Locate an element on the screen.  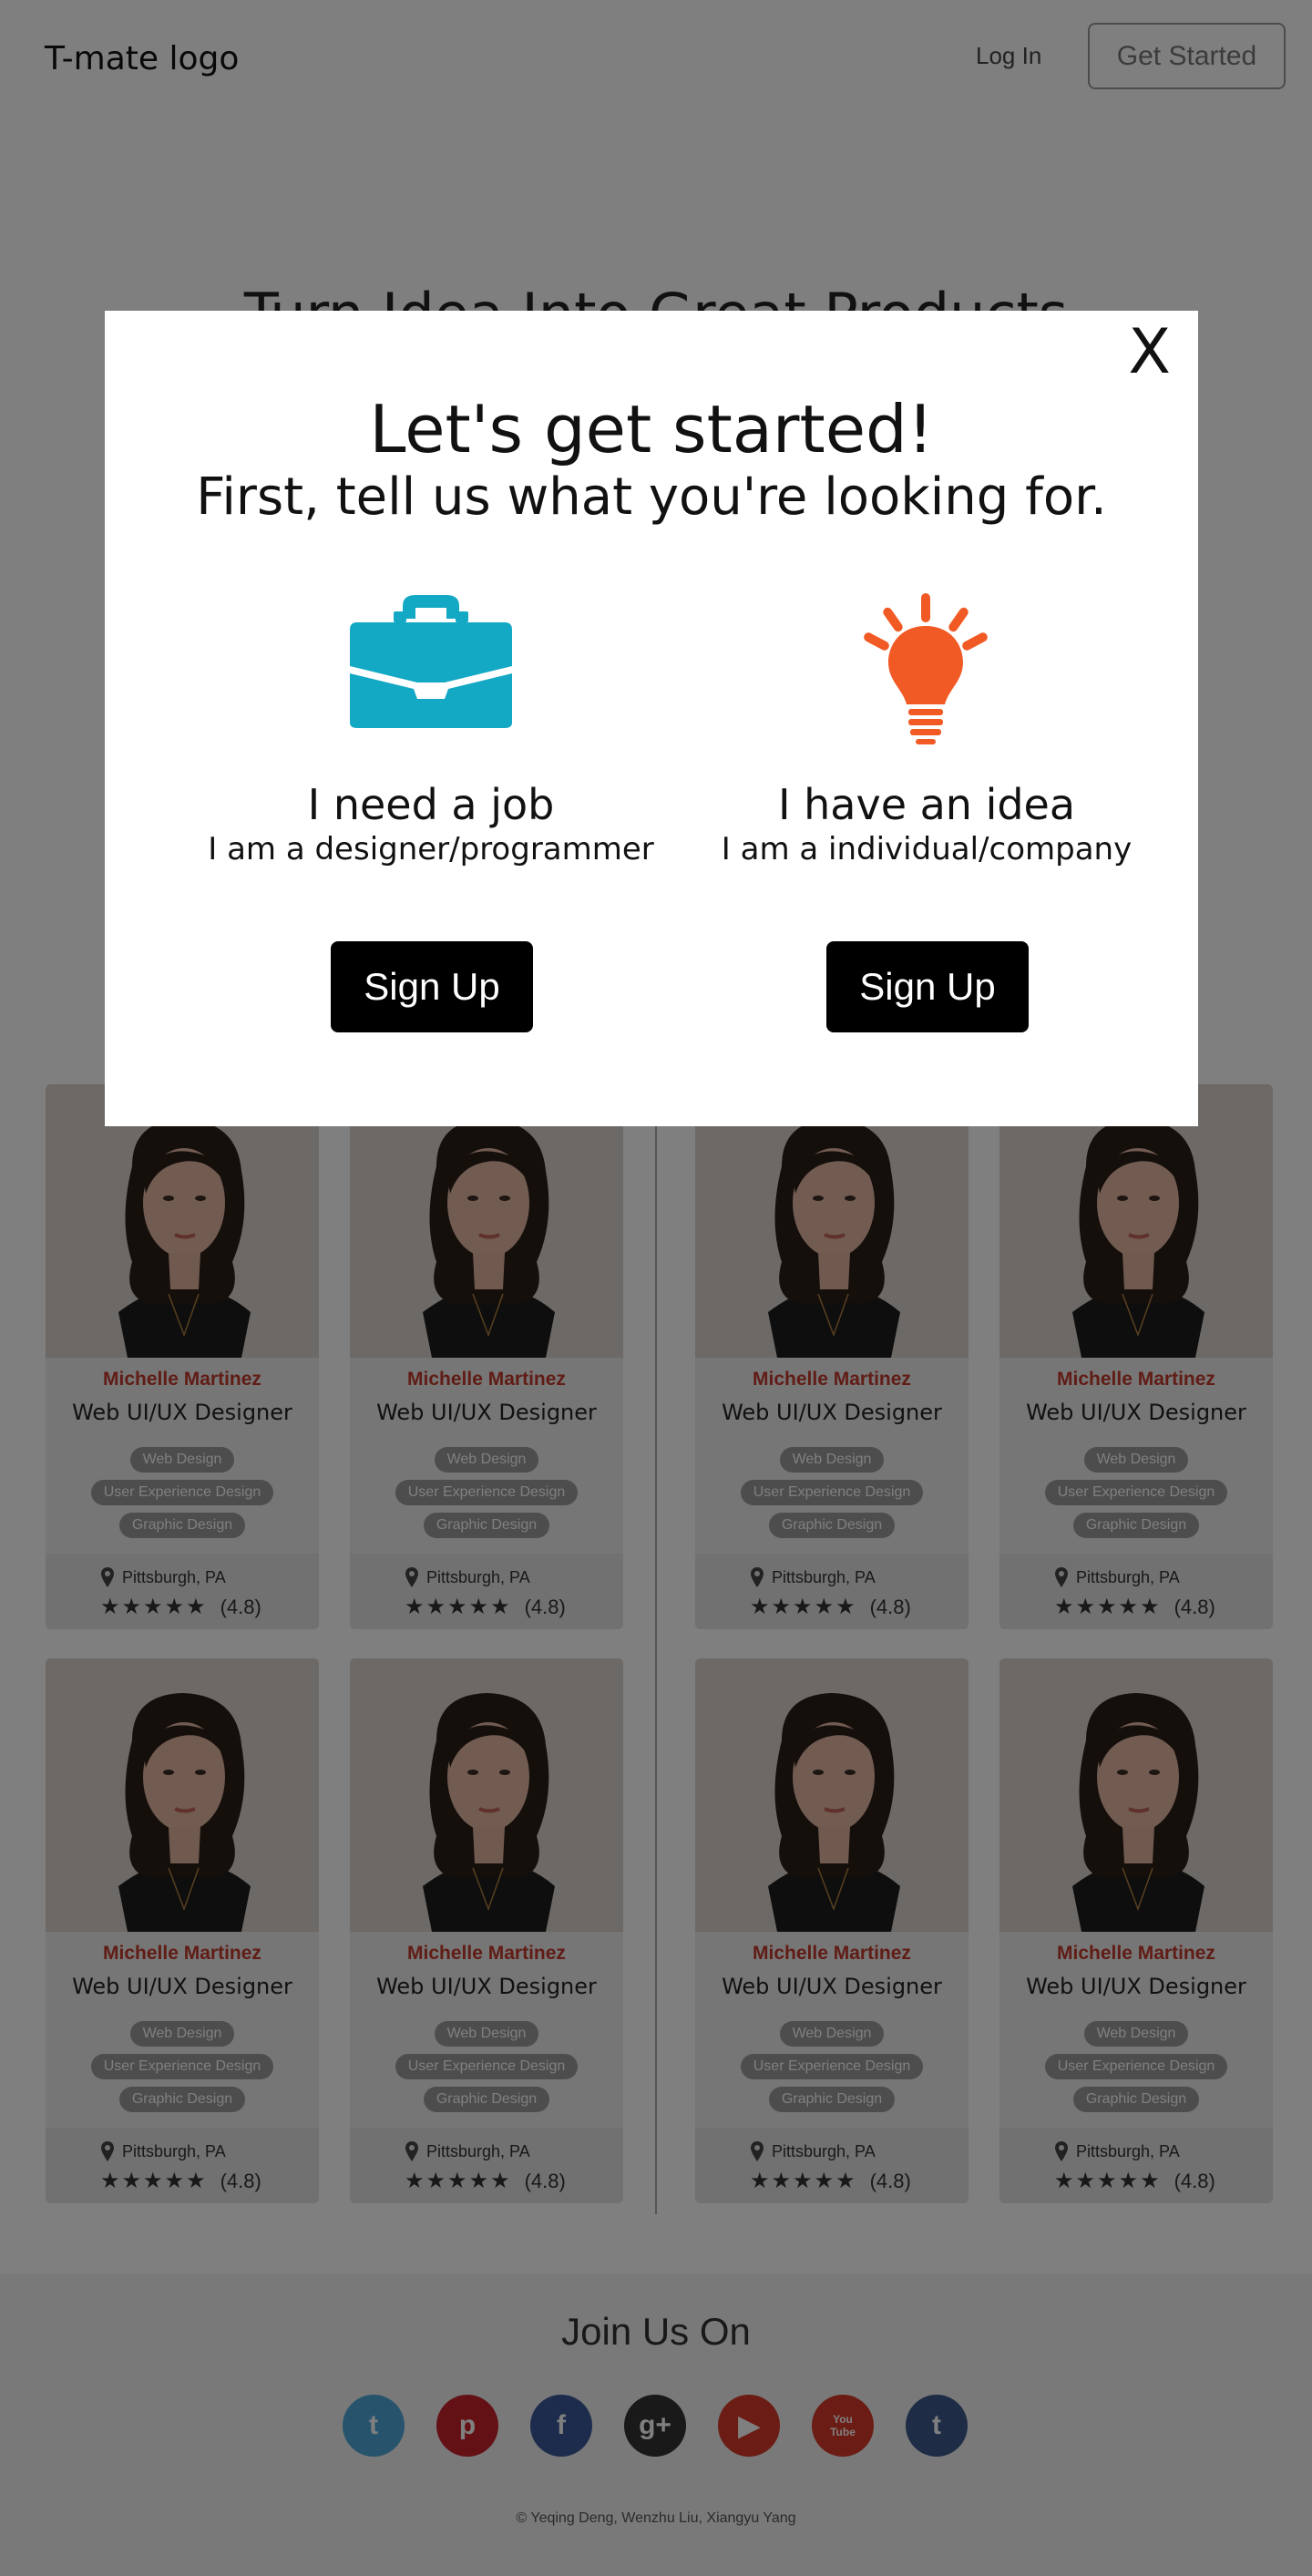
briefcase-icon is located at coordinates (431, 662).